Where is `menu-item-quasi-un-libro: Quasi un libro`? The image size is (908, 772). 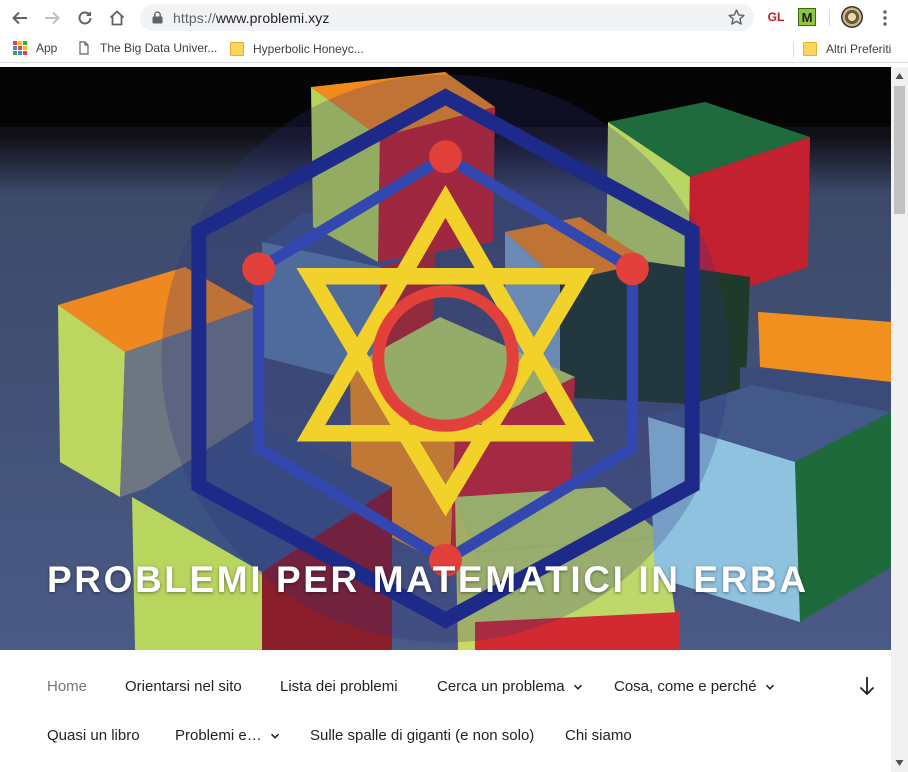 menu-item-quasi-un-libro: Quasi un libro is located at coordinates (93, 735).